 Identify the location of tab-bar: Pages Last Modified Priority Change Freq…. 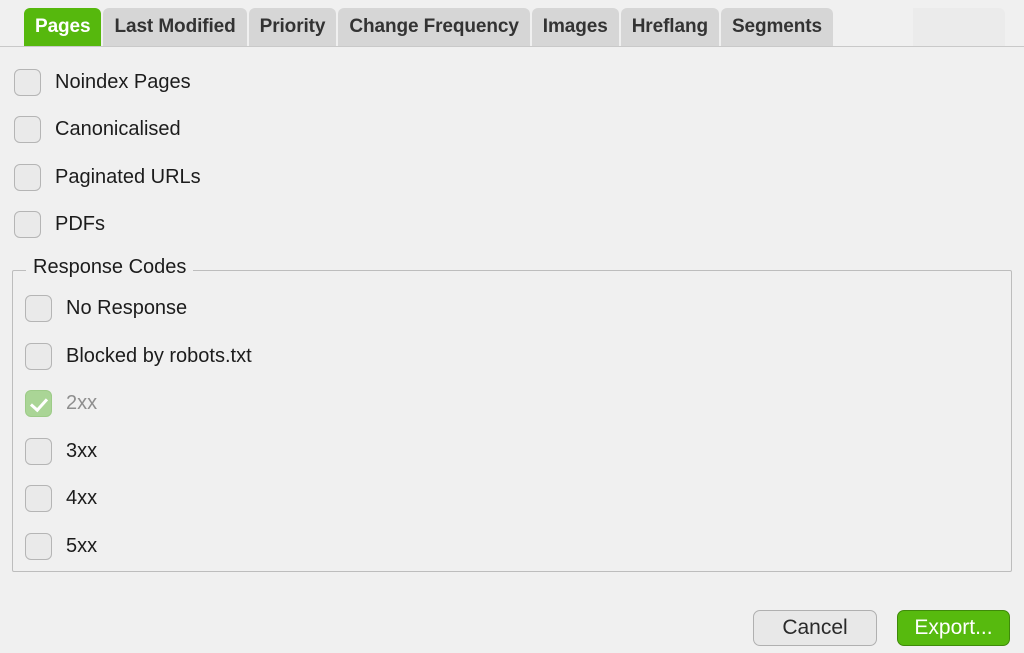
(512, 24).